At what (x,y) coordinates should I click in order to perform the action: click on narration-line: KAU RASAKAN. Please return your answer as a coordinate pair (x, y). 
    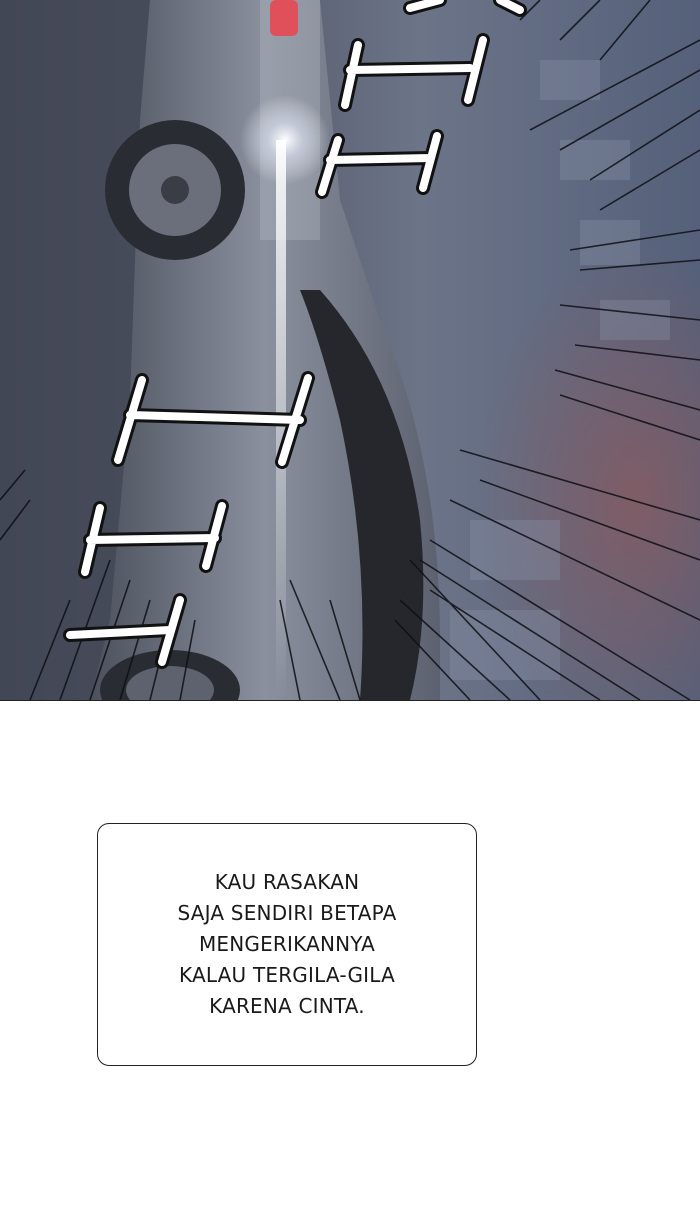
    Looking at the image, I should click on (287, 882).